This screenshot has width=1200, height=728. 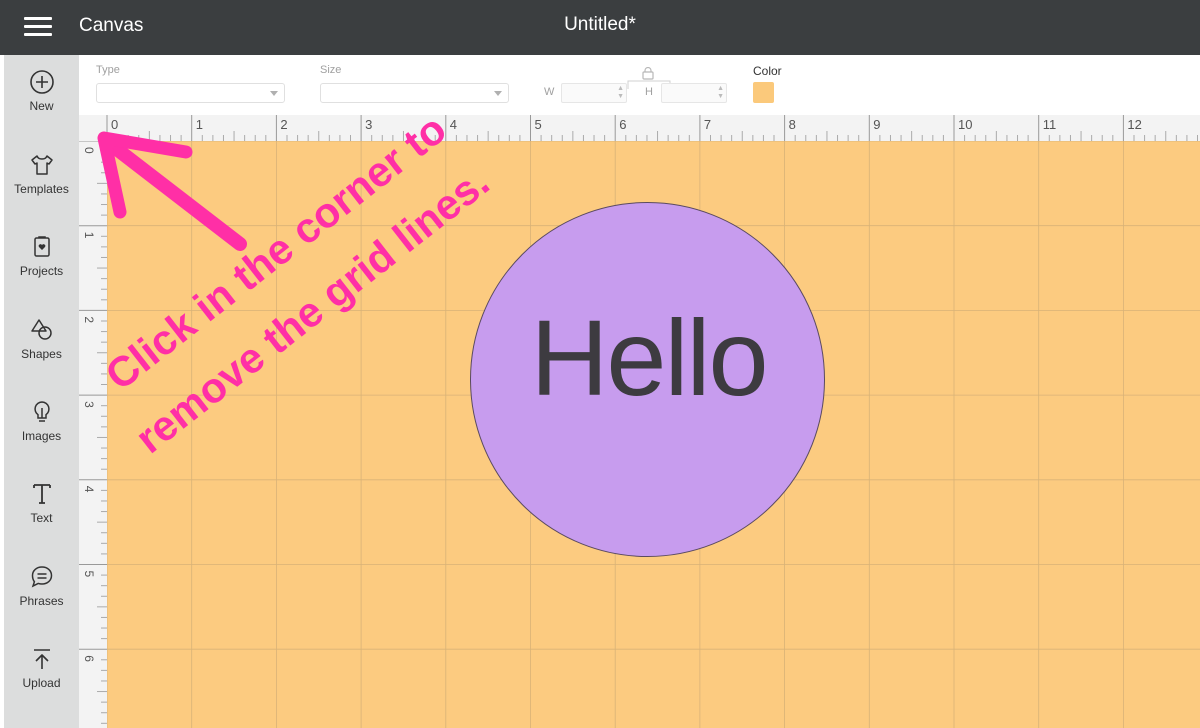 I want to click on sidebar-item-label: Phrases, so click(x=41, y=601).